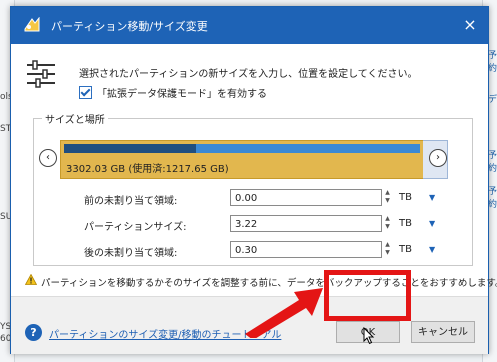  I want to click on extended-protection-checkbox, so click(85, 92).